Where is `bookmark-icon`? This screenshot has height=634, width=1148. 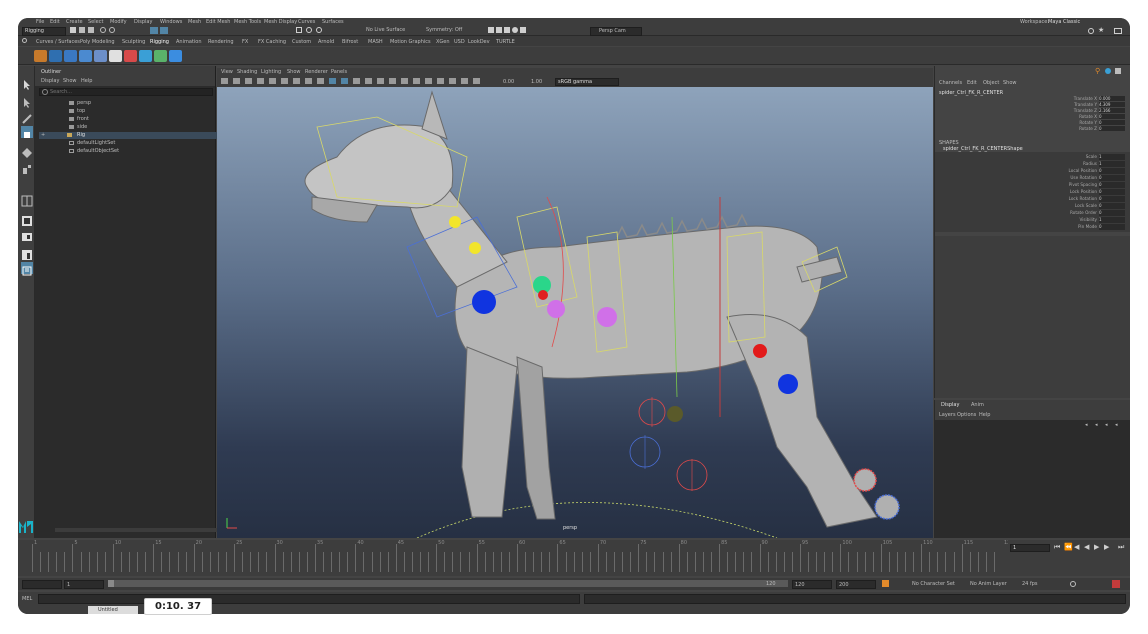
bookmark-icon is located at coordinates (236, 81).